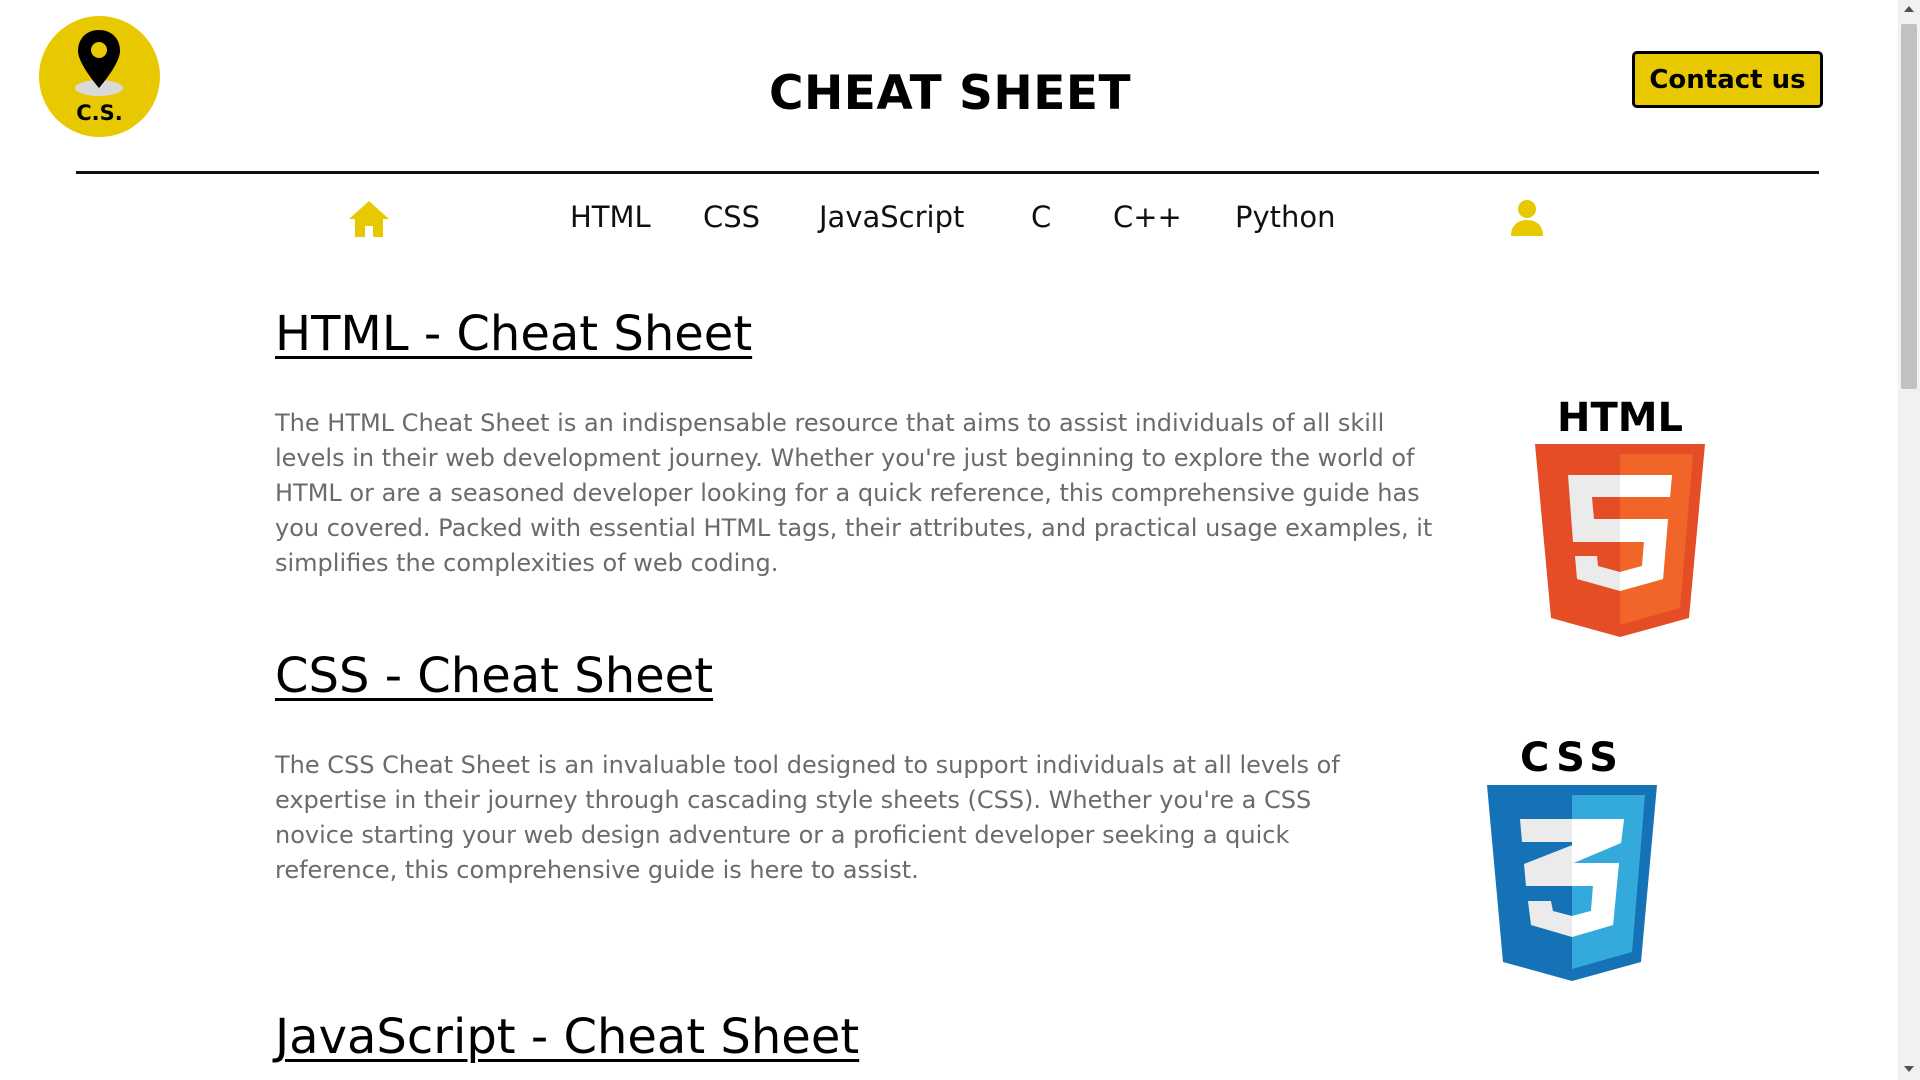 This screenshot has height=1080, width=1920. Describe the element at coordinates (1909, 206) in the screenshot. I see `scrollbar-thumb` at that location.